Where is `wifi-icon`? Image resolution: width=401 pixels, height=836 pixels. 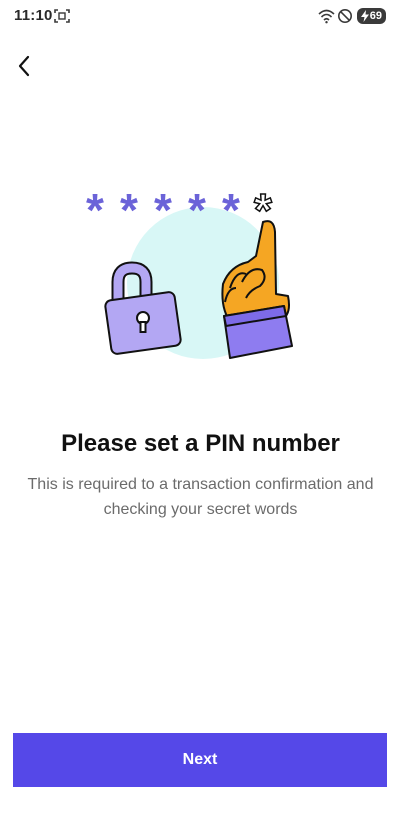
wifi-icon is located at coordinates (326, 18).